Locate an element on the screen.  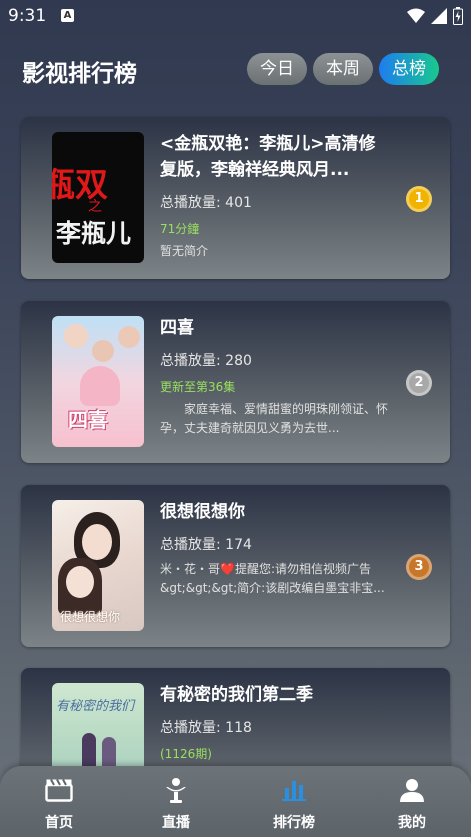
nav-ranking: 排行榜 is located at coordinates (294, 803).